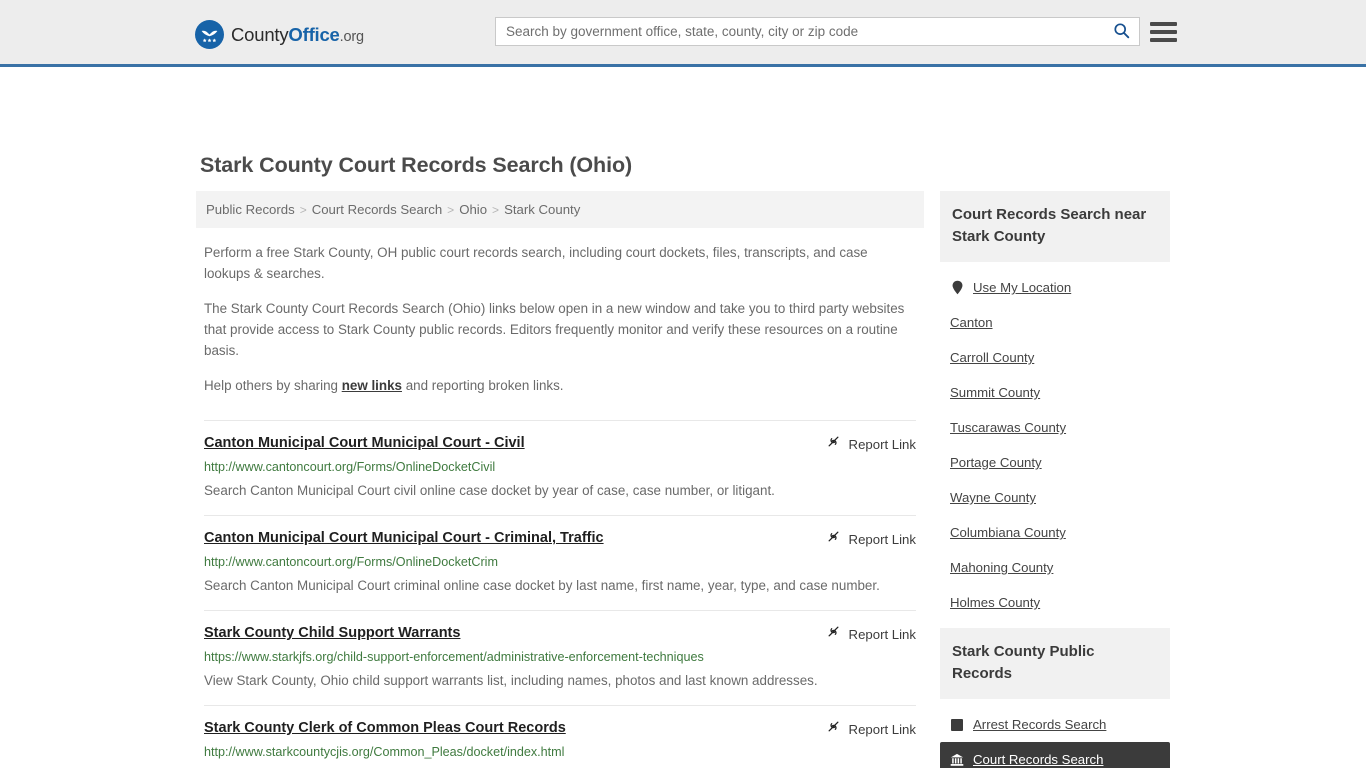  I want to click on hamburger-menu-icon, so click(1163, 31).